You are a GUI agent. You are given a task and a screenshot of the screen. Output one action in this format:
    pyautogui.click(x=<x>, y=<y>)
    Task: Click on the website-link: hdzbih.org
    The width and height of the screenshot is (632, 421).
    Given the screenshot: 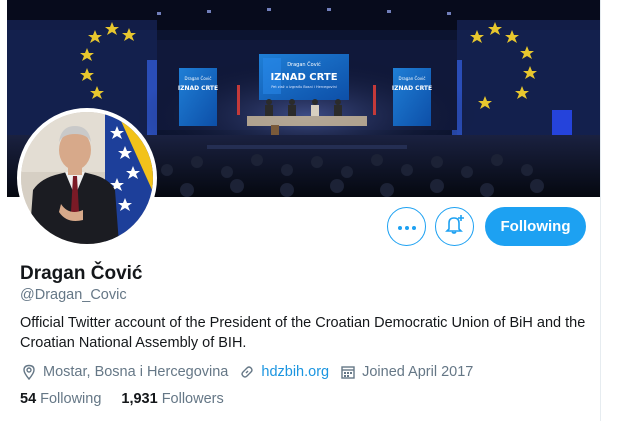 What is the action you would take?
    pyautogui.click(x=295, y=372)
    